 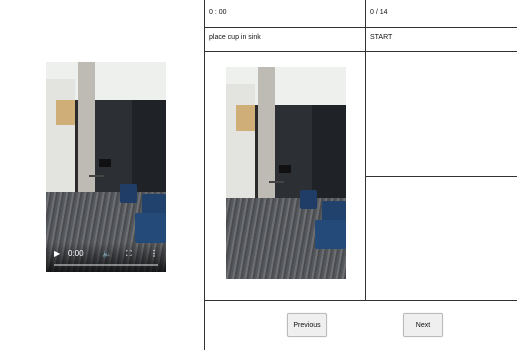 I want to click on step-counter: 0 / 14, so click(x=379, y=12).